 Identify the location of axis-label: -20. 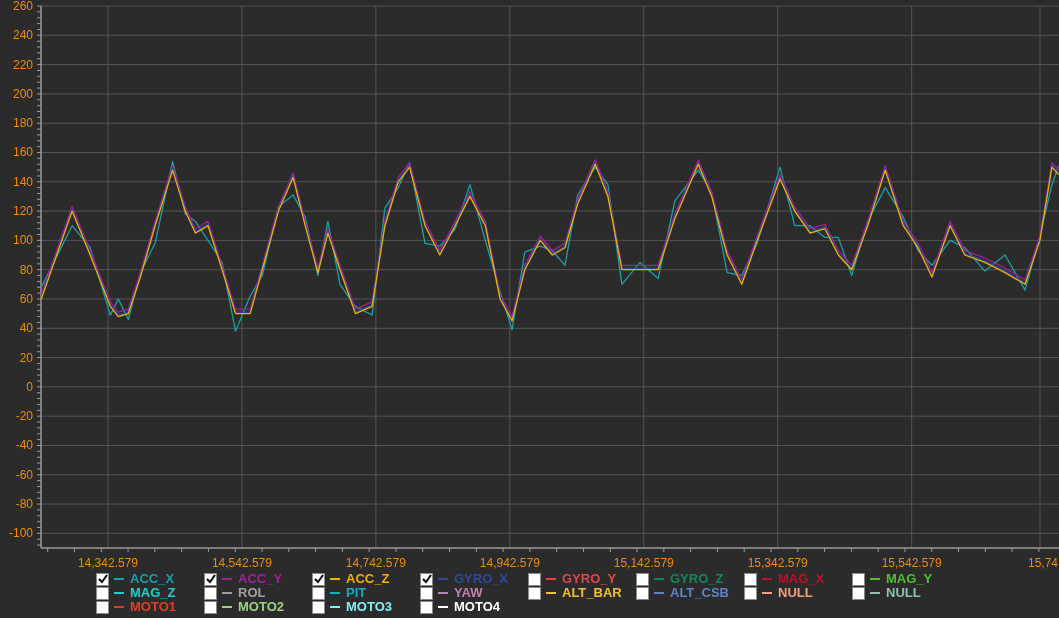
(24, 416).